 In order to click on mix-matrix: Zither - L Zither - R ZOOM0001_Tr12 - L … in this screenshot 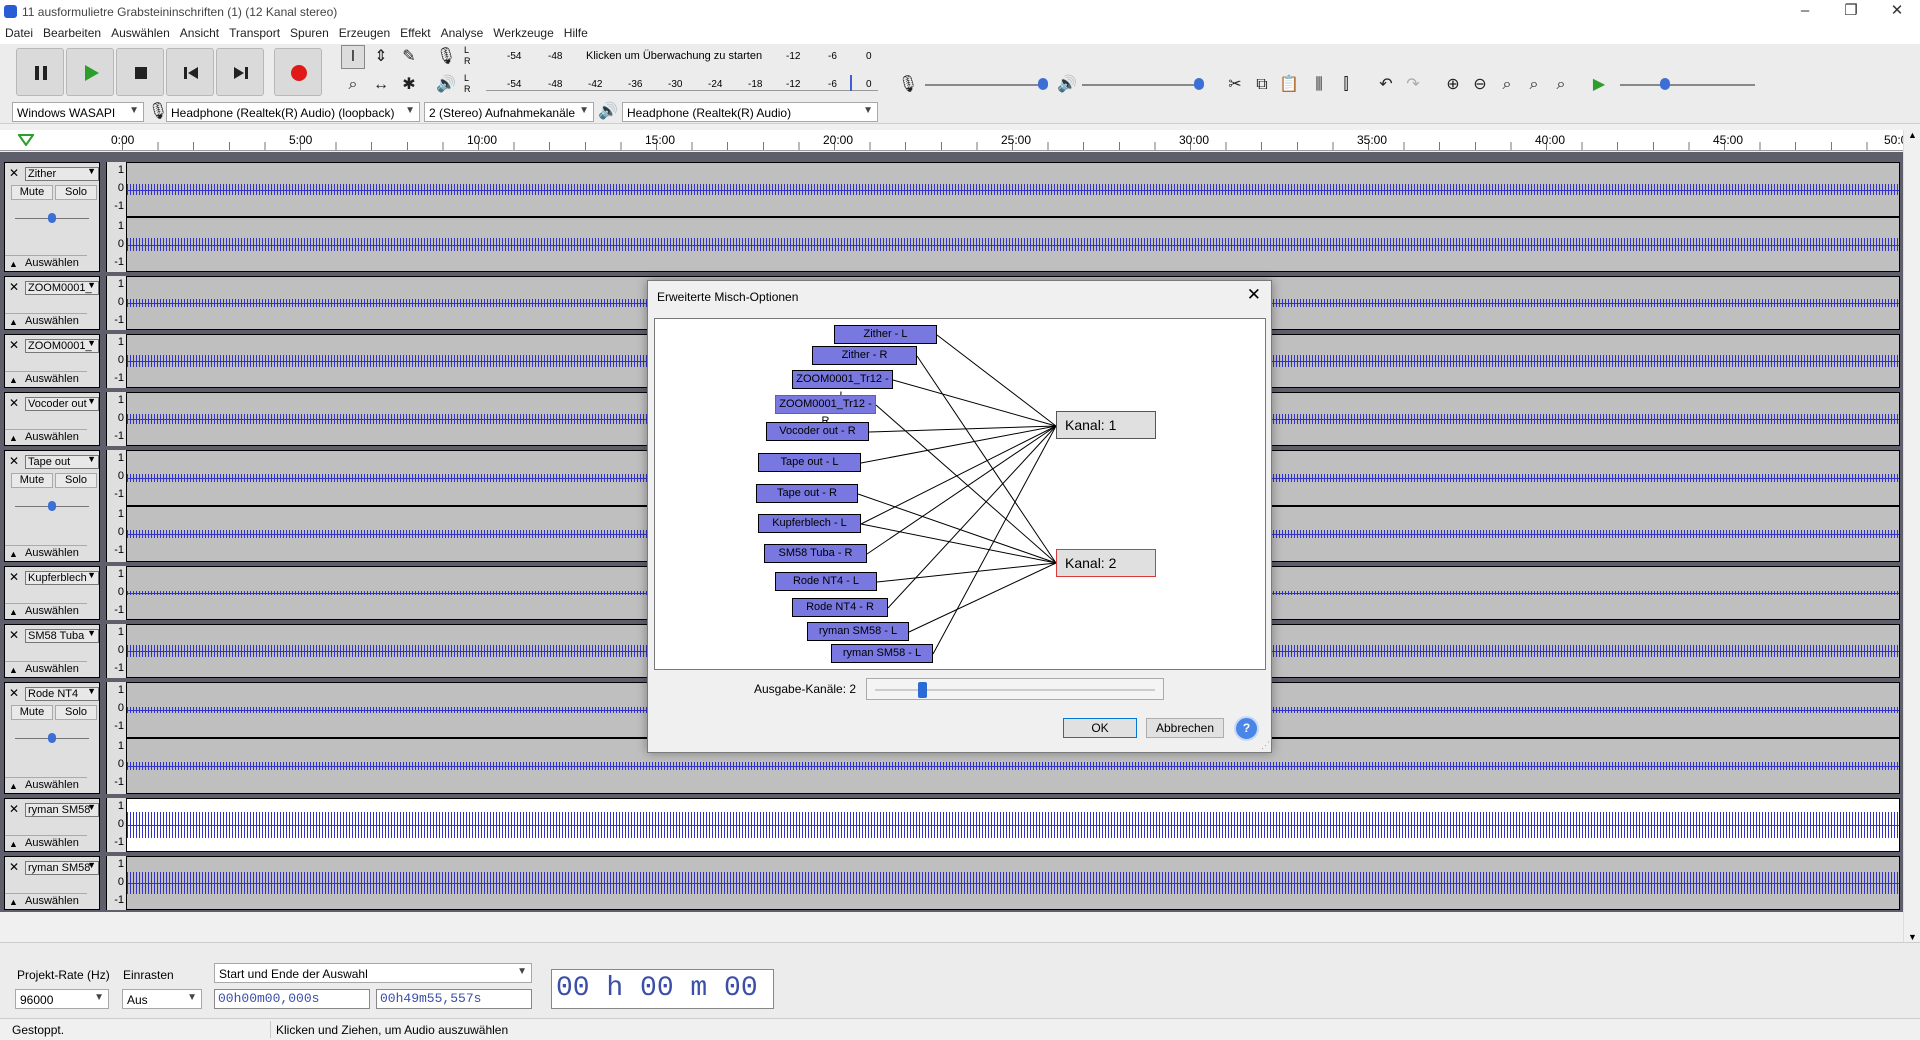, I will do `click(960, 494)`.